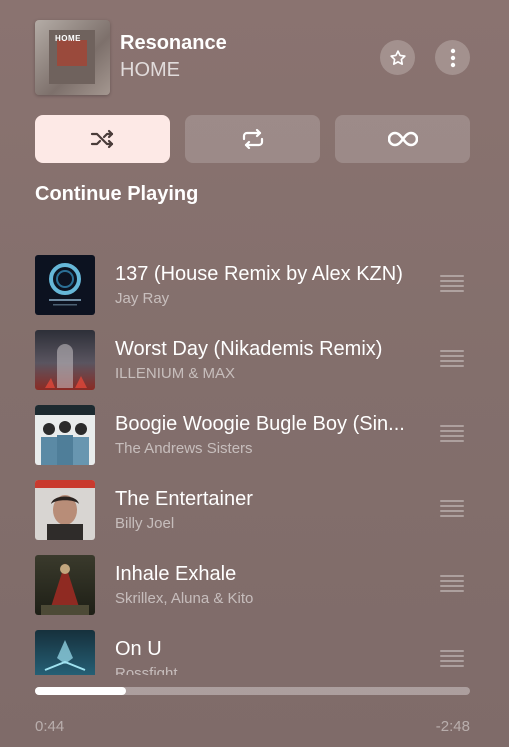 This screenshot has height=747, width=509. Describe the element at coordinates (255, 510) in the screenshot. I see `queue-item: The Entertainer Billy Joel` at that location.